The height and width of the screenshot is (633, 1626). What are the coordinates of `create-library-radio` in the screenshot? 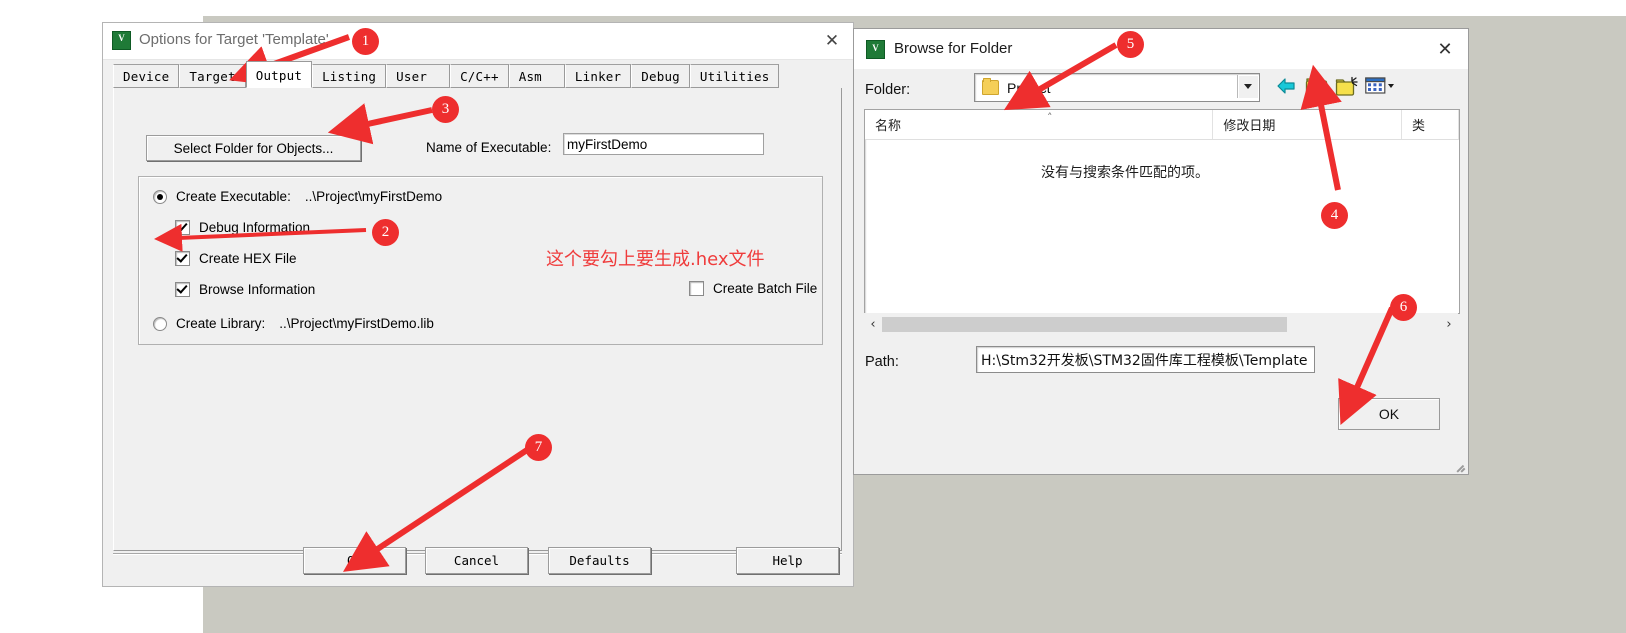 It's located at (160, 323).